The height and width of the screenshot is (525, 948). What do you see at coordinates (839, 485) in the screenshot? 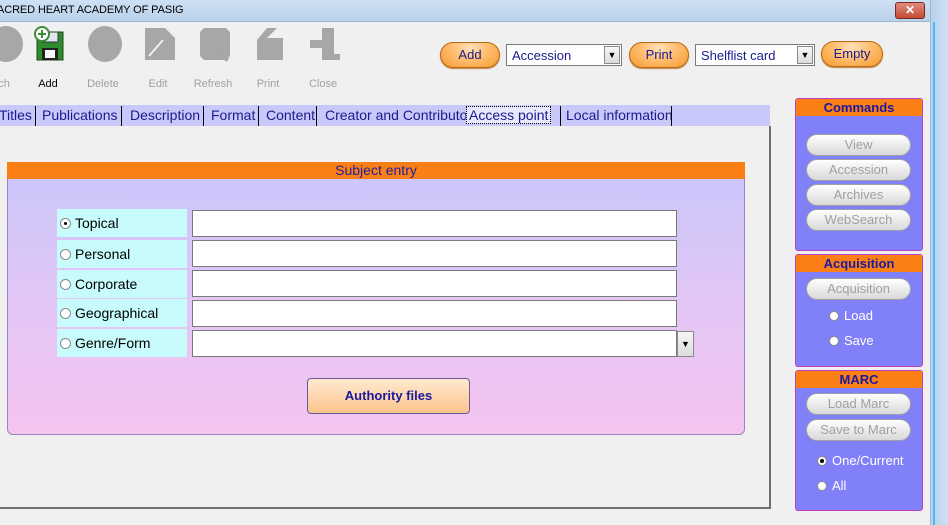
I see `all-label: All` at bounding box center [839, 485].